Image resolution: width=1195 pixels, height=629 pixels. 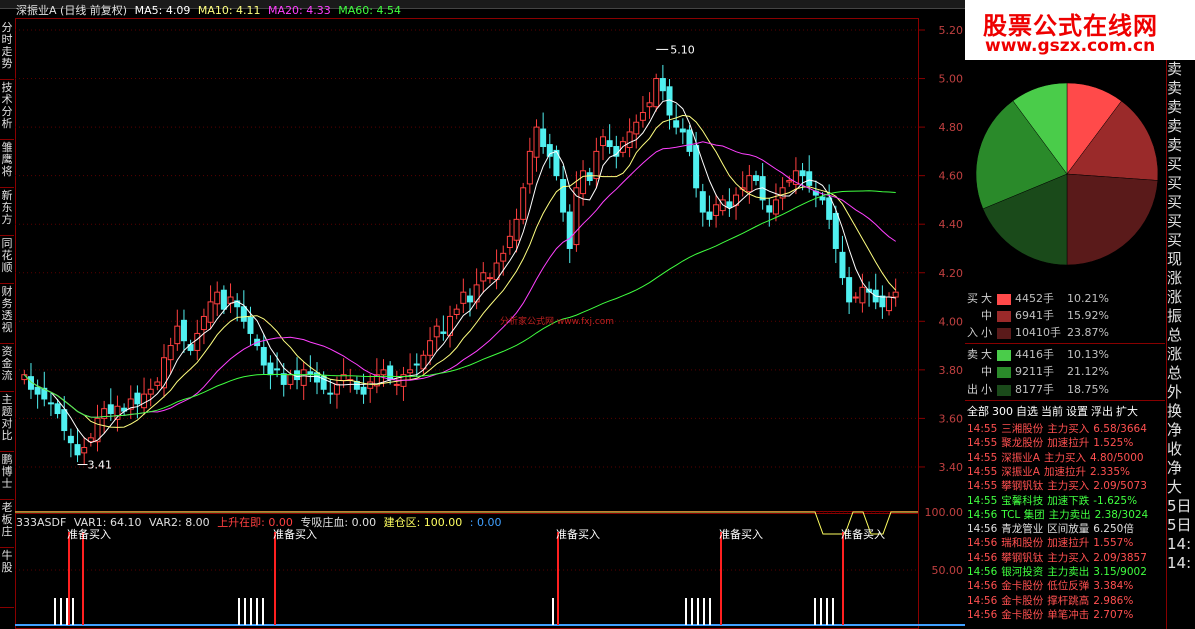 What do you see at coordinates (1065, 343) in the screenshot?
I see `divider` at bounding box center [1065, 343].